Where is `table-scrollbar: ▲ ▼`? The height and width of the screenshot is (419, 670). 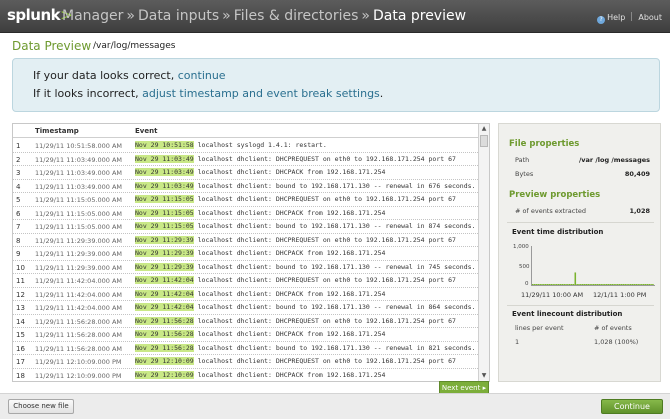 table-scrollbar: ▲ ▼ is located at coordinates (483, 252).